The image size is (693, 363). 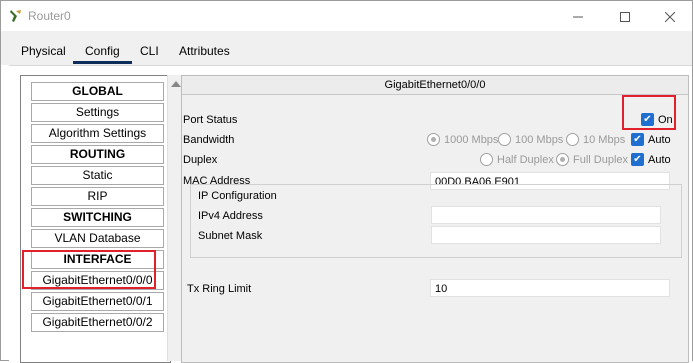 What do you see at coordinates (237, 196) in the screenshot?
I see `ip-config-title: IP Configuration` at bounding box center [237, 196].